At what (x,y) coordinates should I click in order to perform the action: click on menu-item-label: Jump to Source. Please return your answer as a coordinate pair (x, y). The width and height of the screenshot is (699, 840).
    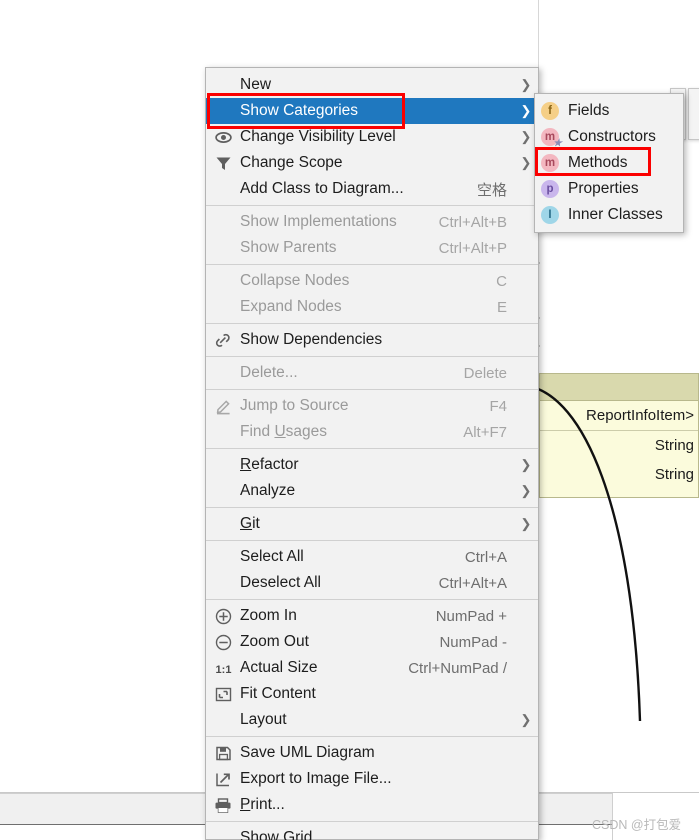
    Looking at the image, I should click on (294, 405).